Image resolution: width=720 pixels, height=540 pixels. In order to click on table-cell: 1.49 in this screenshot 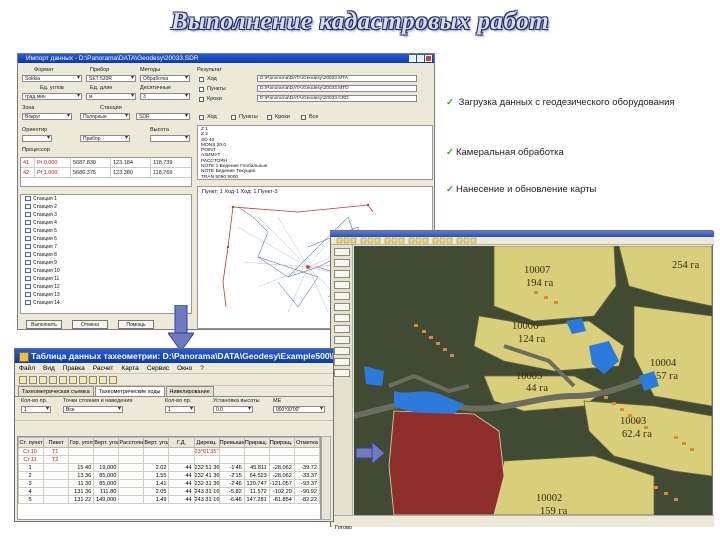, I will do `click(156, 499)`.